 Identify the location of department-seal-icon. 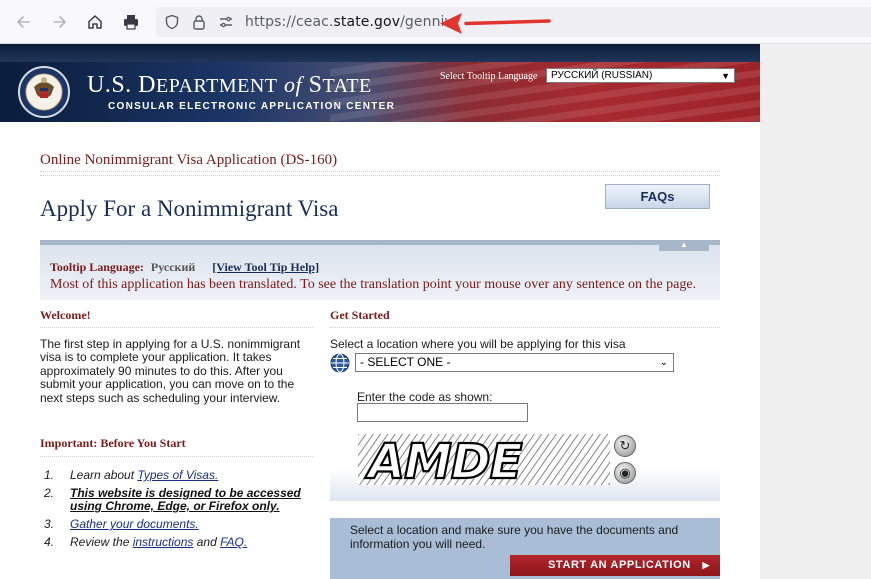
(44, 92).